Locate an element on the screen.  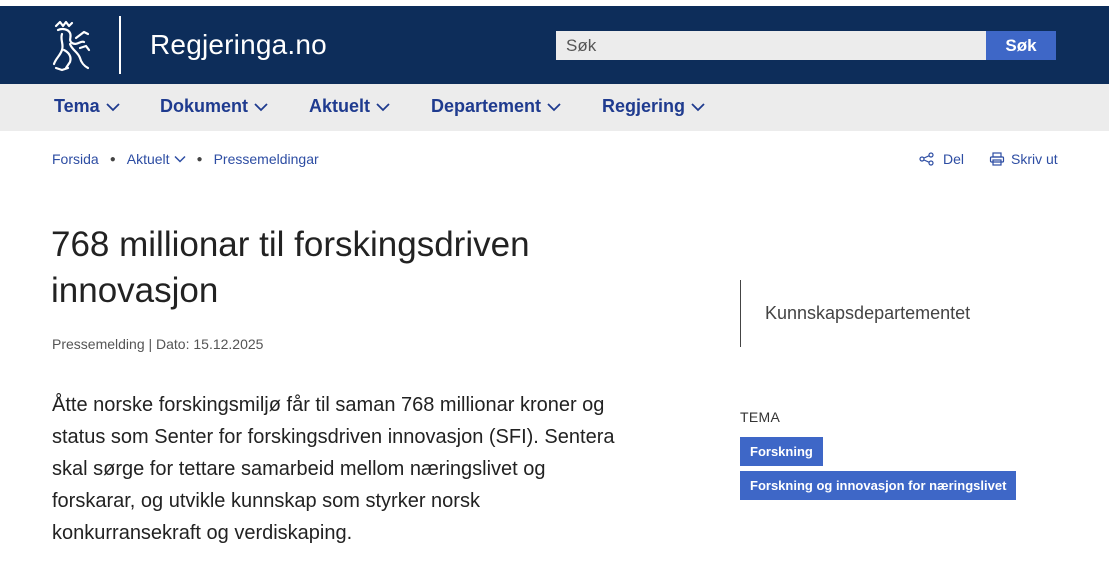
nav-item-label: Tema is located at coordinates (77, 106).